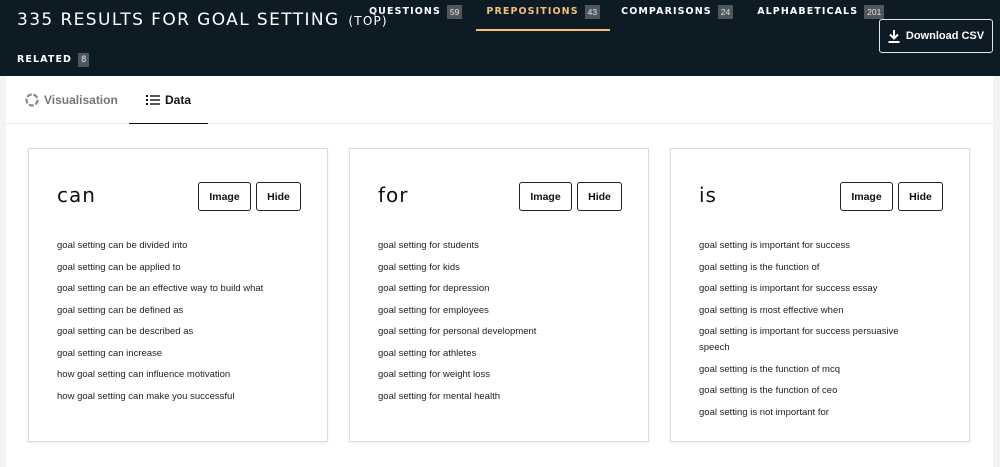  Describe the element at coordinates (483, 246) in the screenshot. I see `list-item: goal setting for students` at that location.